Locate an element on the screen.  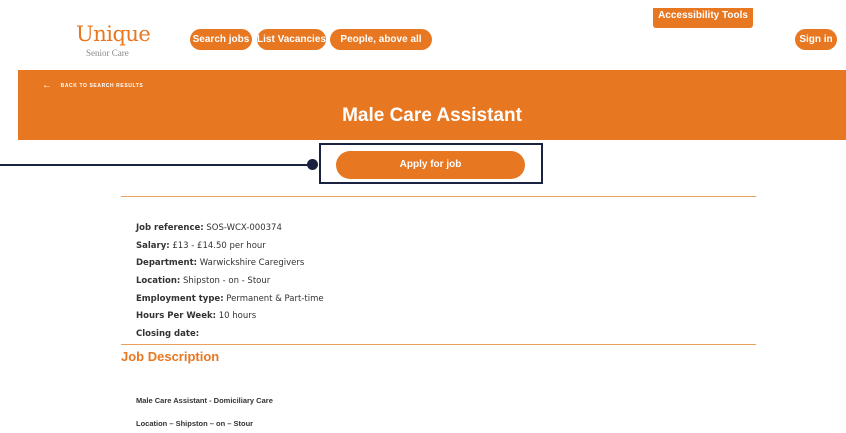
detail-job-reference: Job reference: SOS-WCX-000374 is located at coordinates (230, 231).